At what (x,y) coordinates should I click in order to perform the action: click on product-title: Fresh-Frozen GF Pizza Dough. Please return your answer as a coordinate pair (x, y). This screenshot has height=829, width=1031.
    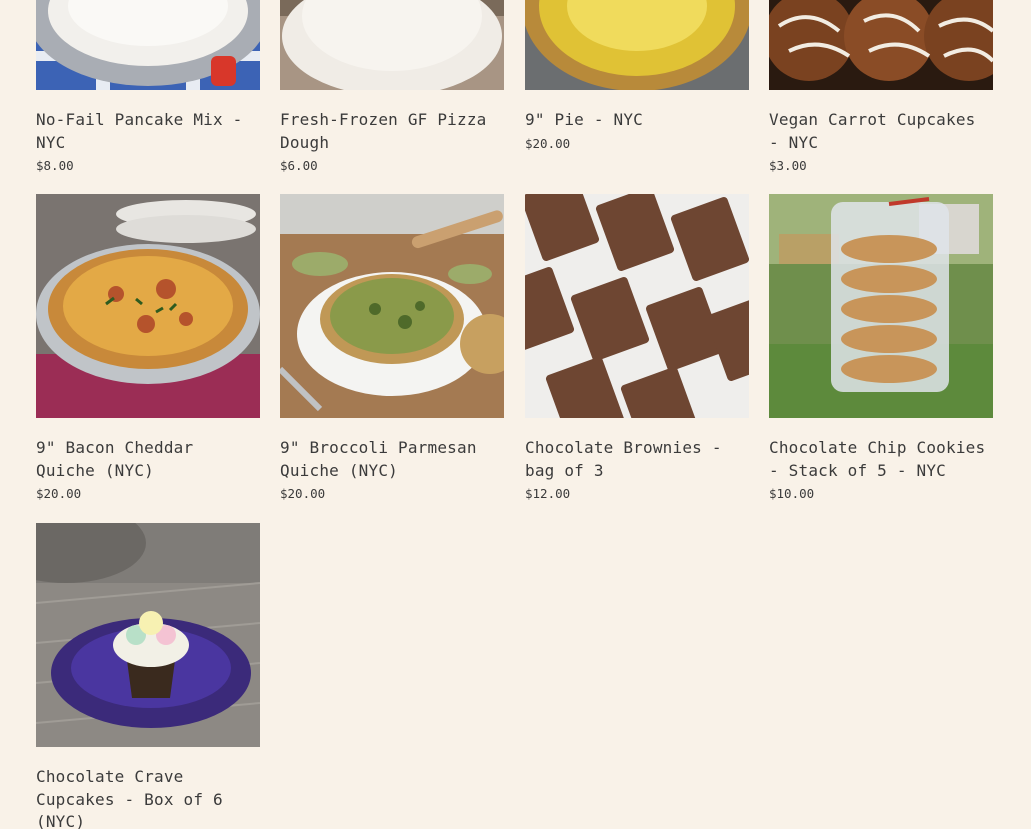
    Looking at the image, I should click on (392, 131).